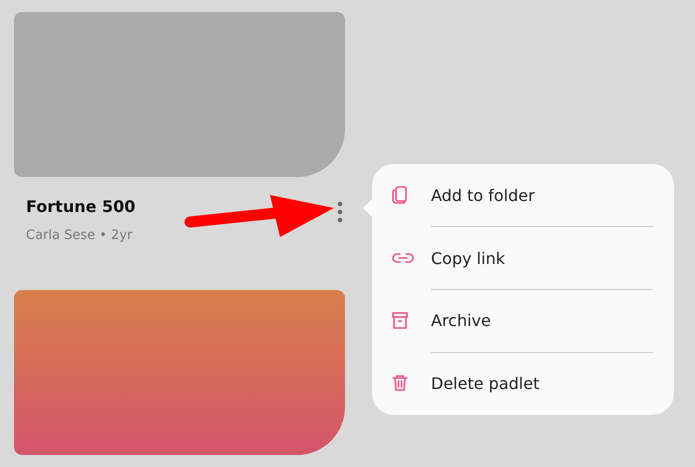 The height and width of the screenshot is (467, 695). I want to click on padlet-title: Fortune 500, so click(81, 206).